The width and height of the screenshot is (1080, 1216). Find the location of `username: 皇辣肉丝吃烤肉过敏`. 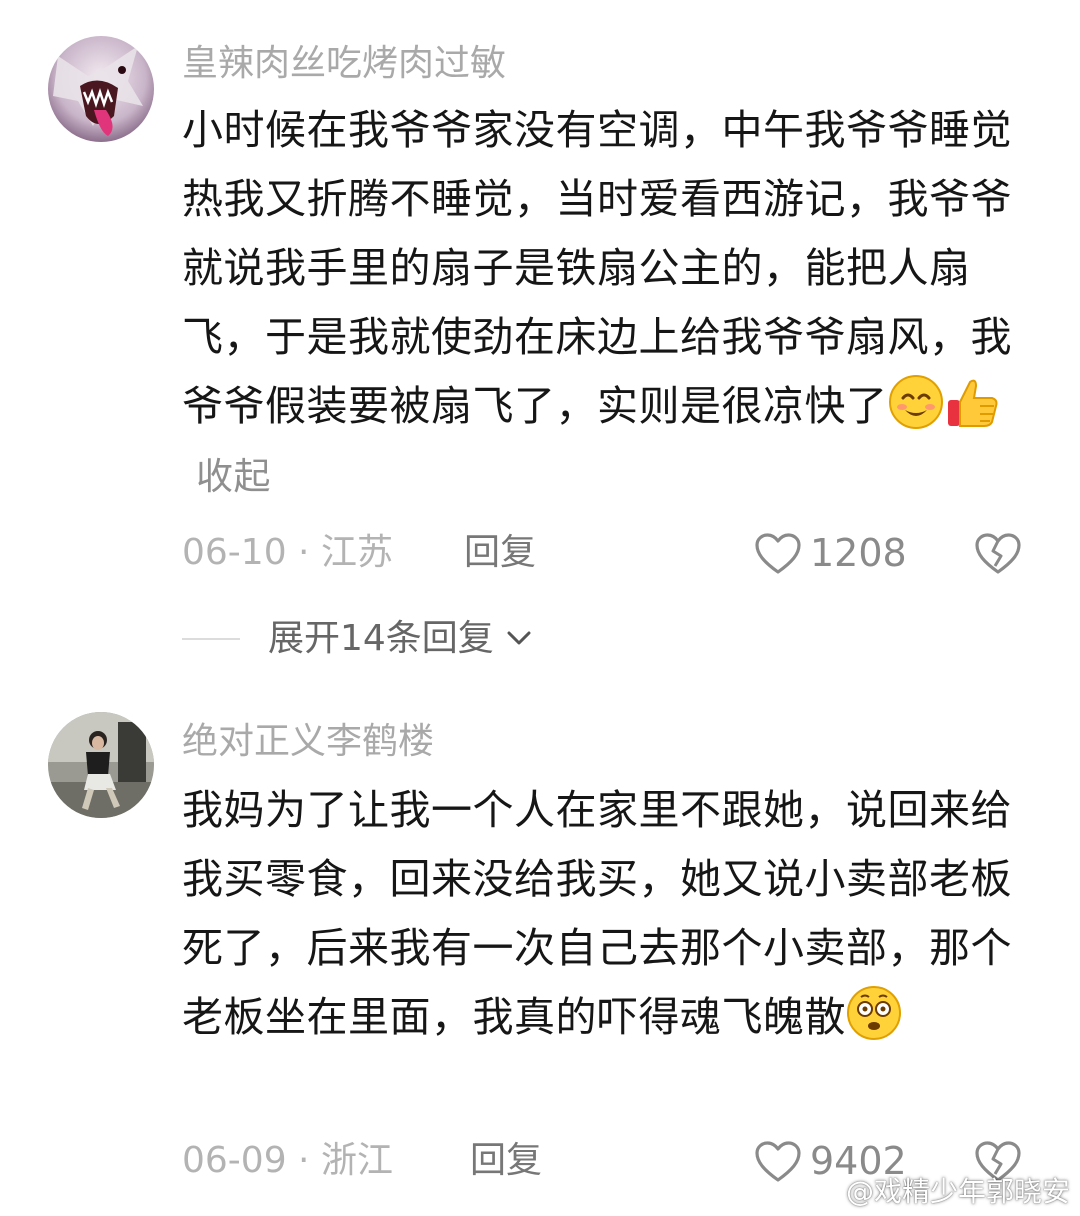

username: 皇辣肉丝吃烤肉过敏 is located at coordinates (344, 64).